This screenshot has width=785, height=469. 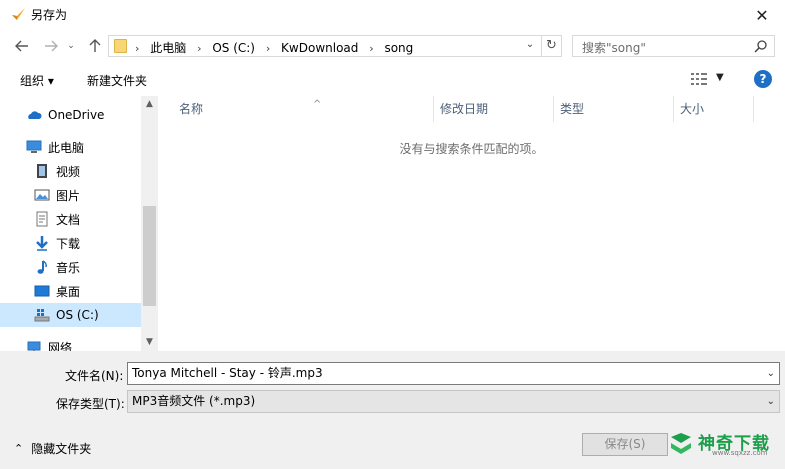 I want to click on network-icon, so click(x=34, y=345).